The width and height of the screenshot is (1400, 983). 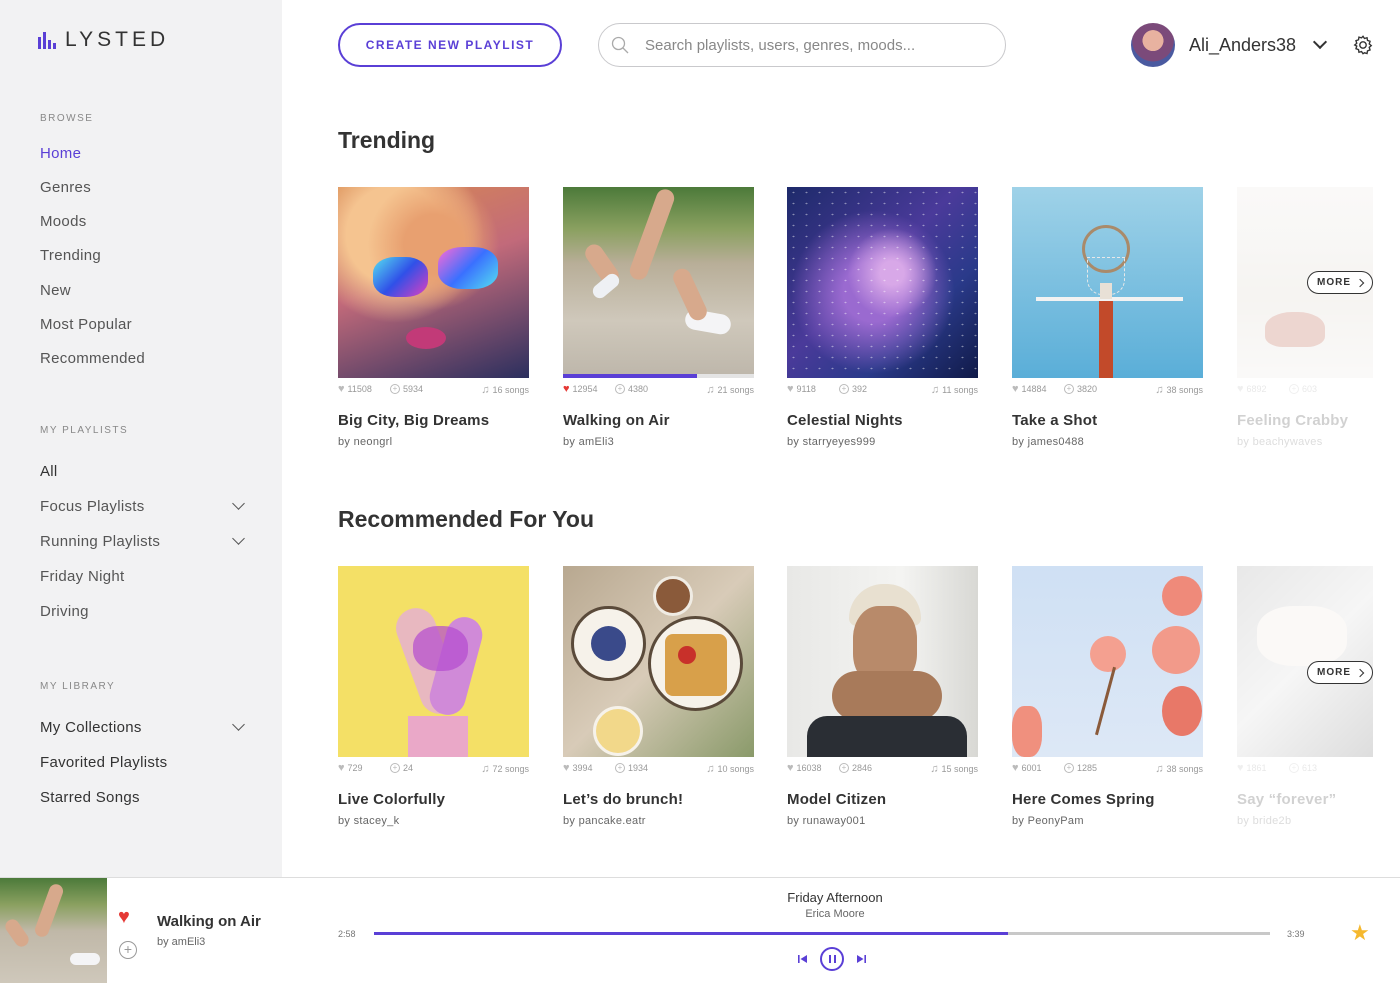 What do you see at coordinates (658, 821) in the screenshot?
I see `playlist-author: by pancake.eatr` at bounding box center [658, 821].